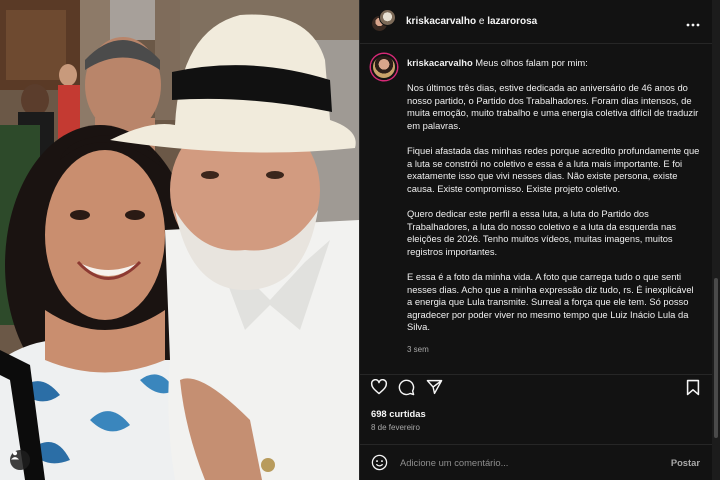  I want to click on likes-count: 698 curtidas, so click(398, 413).